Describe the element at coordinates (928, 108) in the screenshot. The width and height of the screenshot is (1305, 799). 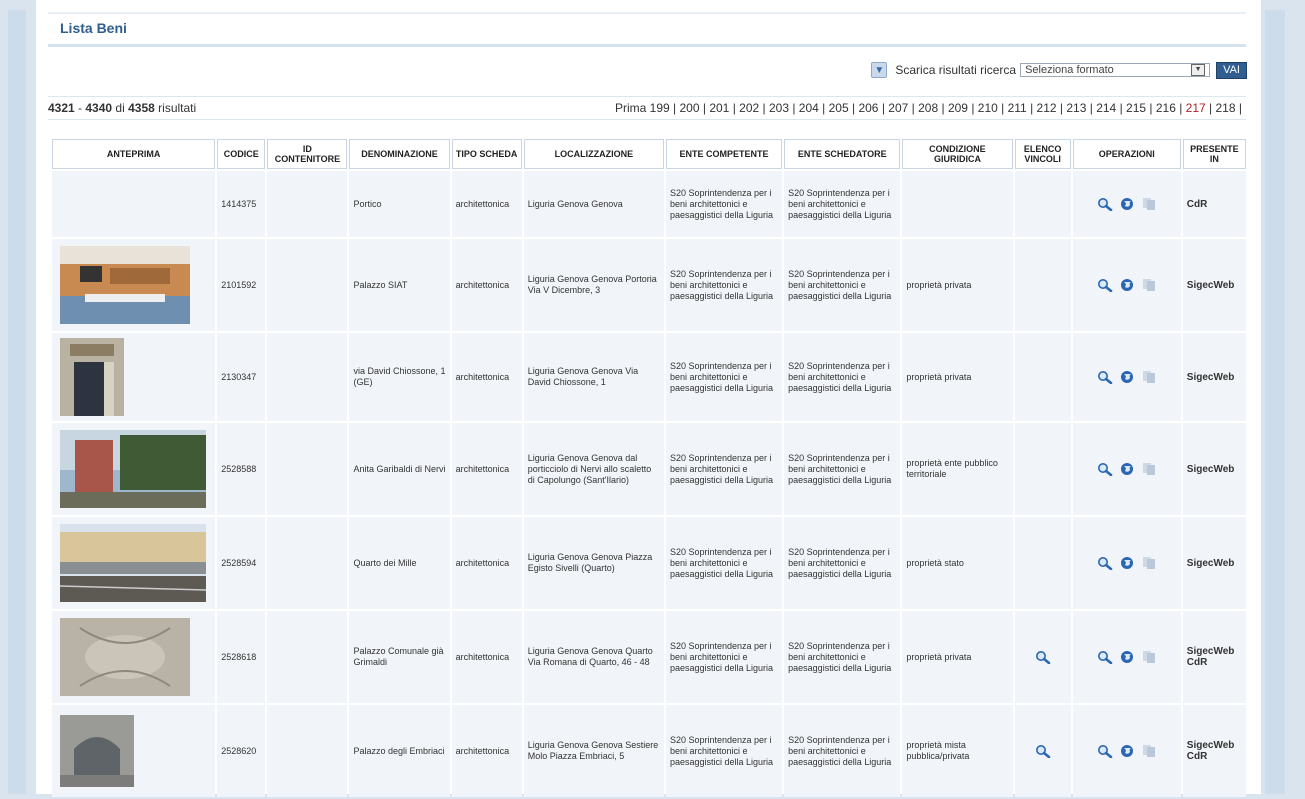
I see `pager-page-link: 208` at that location.